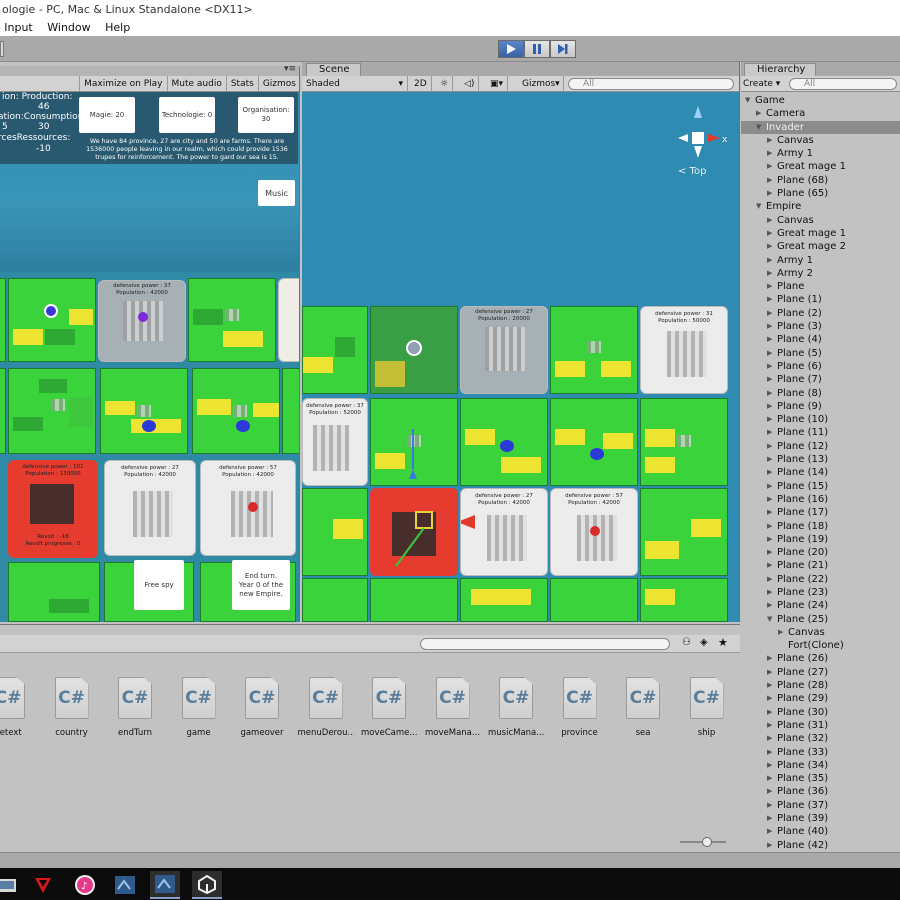 The width and height of the screenshot is (900, 900). Describe the element at coordinates (843, 84) in the screenshot. I see `hierarchy-search-input: All` at that location.